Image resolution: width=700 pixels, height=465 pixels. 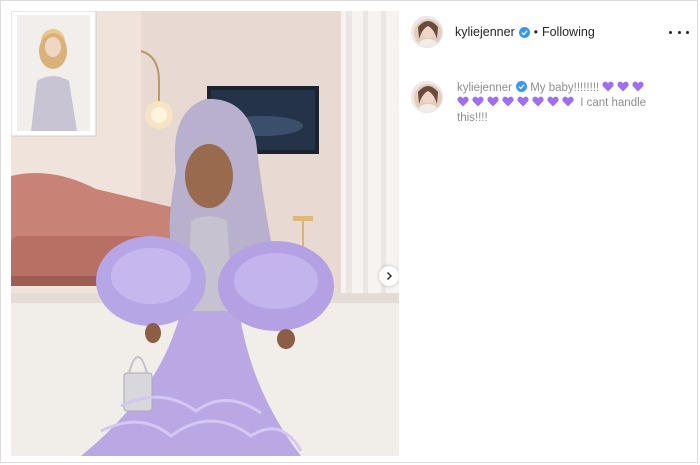 I want to click on chevron-right-icon, so click(x=389, y=276).